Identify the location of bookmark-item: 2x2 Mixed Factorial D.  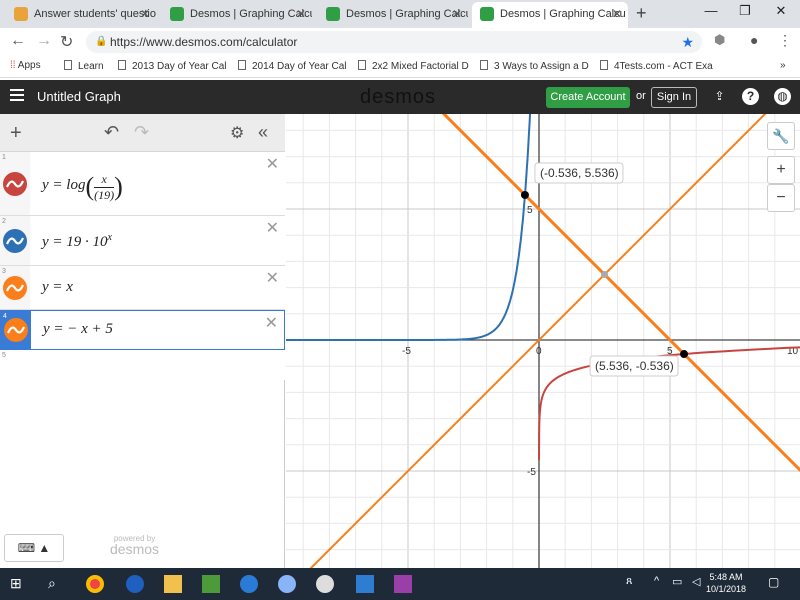
(413, 66).